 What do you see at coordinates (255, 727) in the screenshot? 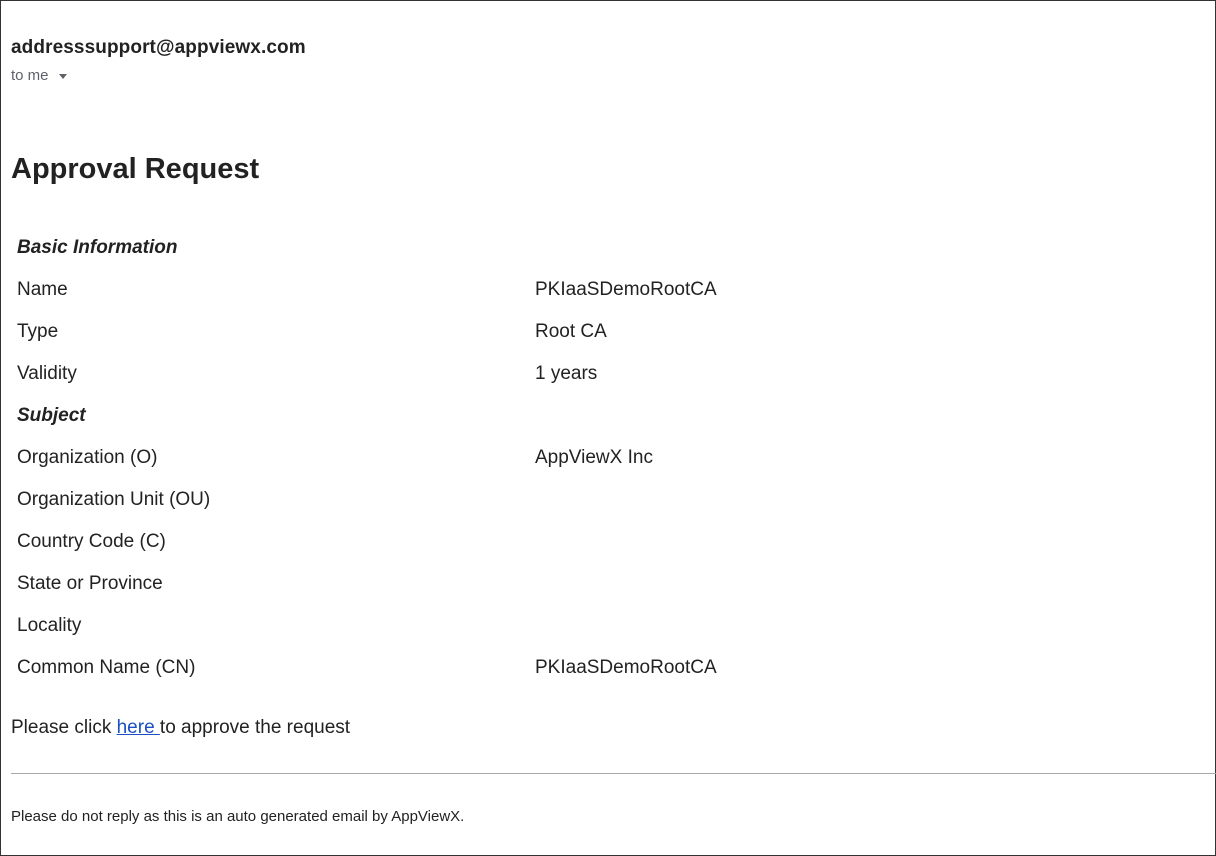
I see `approve-suffix: to approve the request` at bounding box center [255, 727].